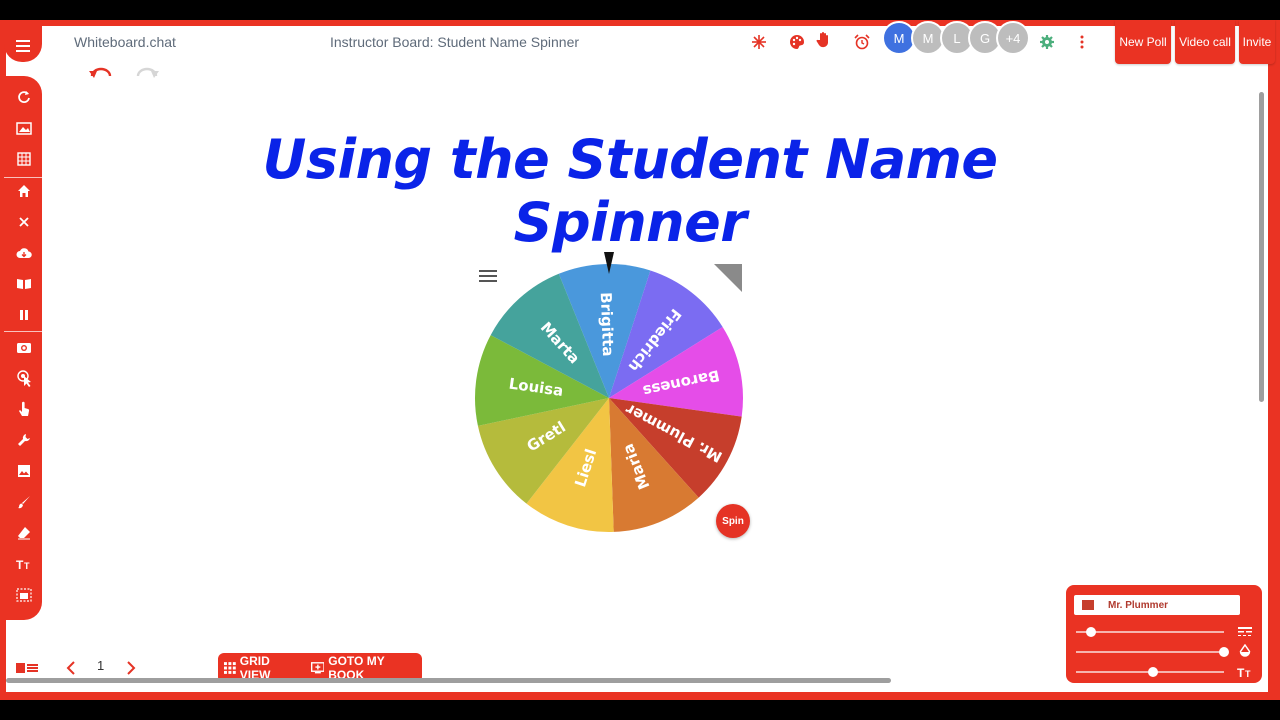 This screenshot has height=720, width=1280. I want to click on hamburger-icon, so click(23, 46).